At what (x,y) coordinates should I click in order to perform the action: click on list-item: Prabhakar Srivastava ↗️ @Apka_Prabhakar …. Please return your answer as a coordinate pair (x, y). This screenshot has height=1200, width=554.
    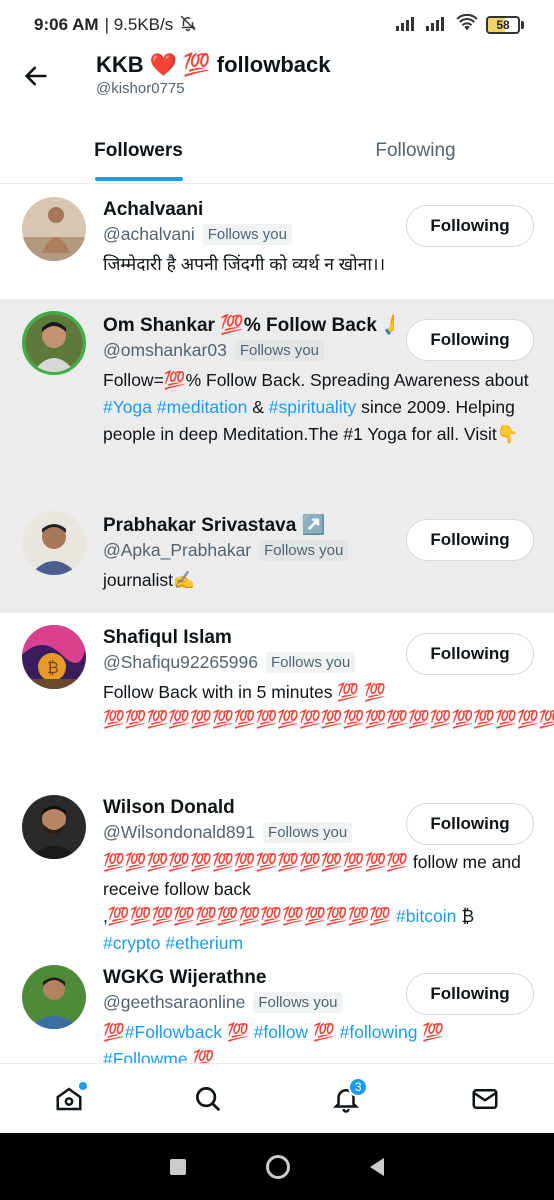
    Looking at the image, I should click on (277, 556).